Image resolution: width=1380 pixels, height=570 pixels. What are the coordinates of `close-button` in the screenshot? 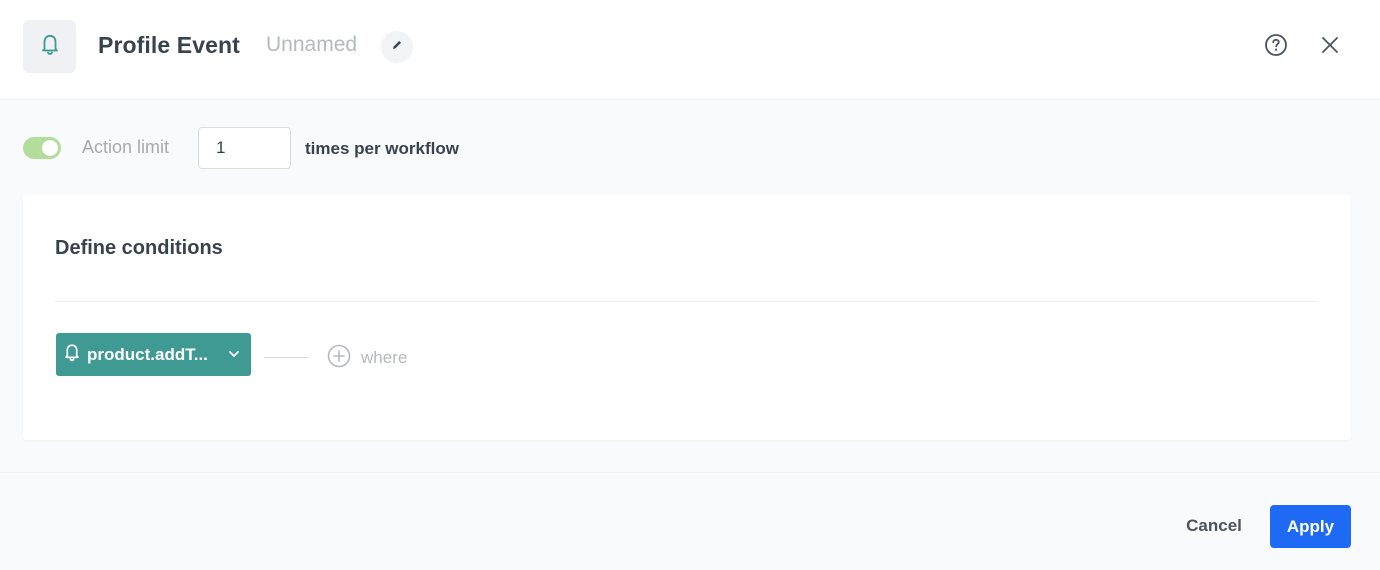 It's located at (1330, 47).